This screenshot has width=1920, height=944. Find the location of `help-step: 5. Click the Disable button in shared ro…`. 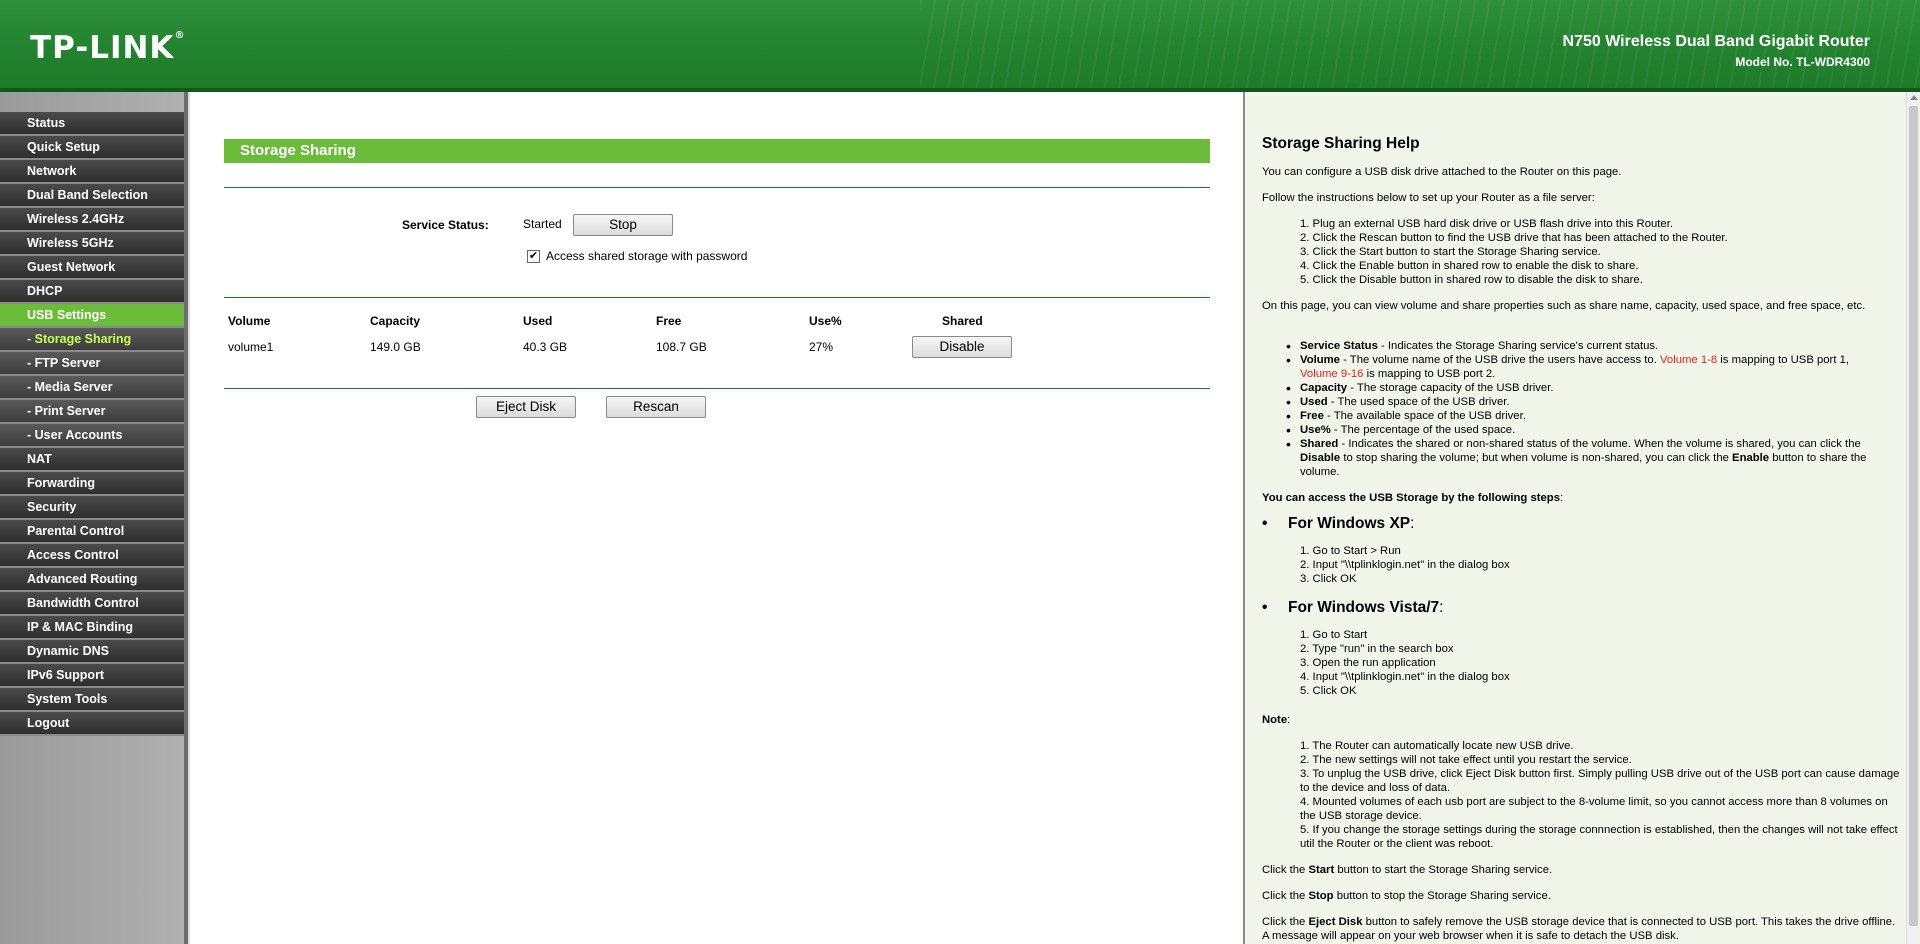

help-step: 5. Click the Disable button in shared ro… is located at coordinates (1471, 280).